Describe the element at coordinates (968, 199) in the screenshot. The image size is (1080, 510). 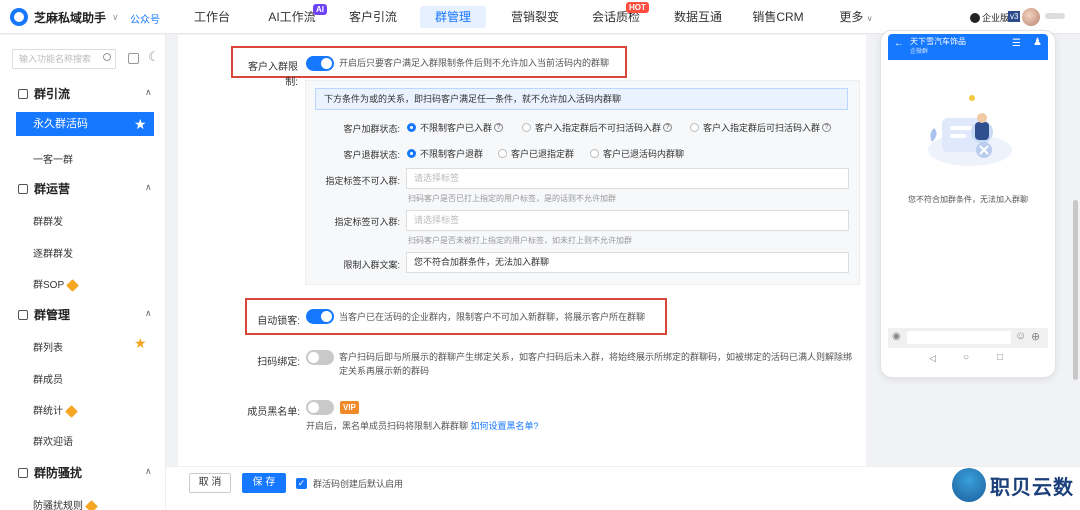
I see `phone-limit-message: 您不符合加群条件，无法加入群聊` at that location.